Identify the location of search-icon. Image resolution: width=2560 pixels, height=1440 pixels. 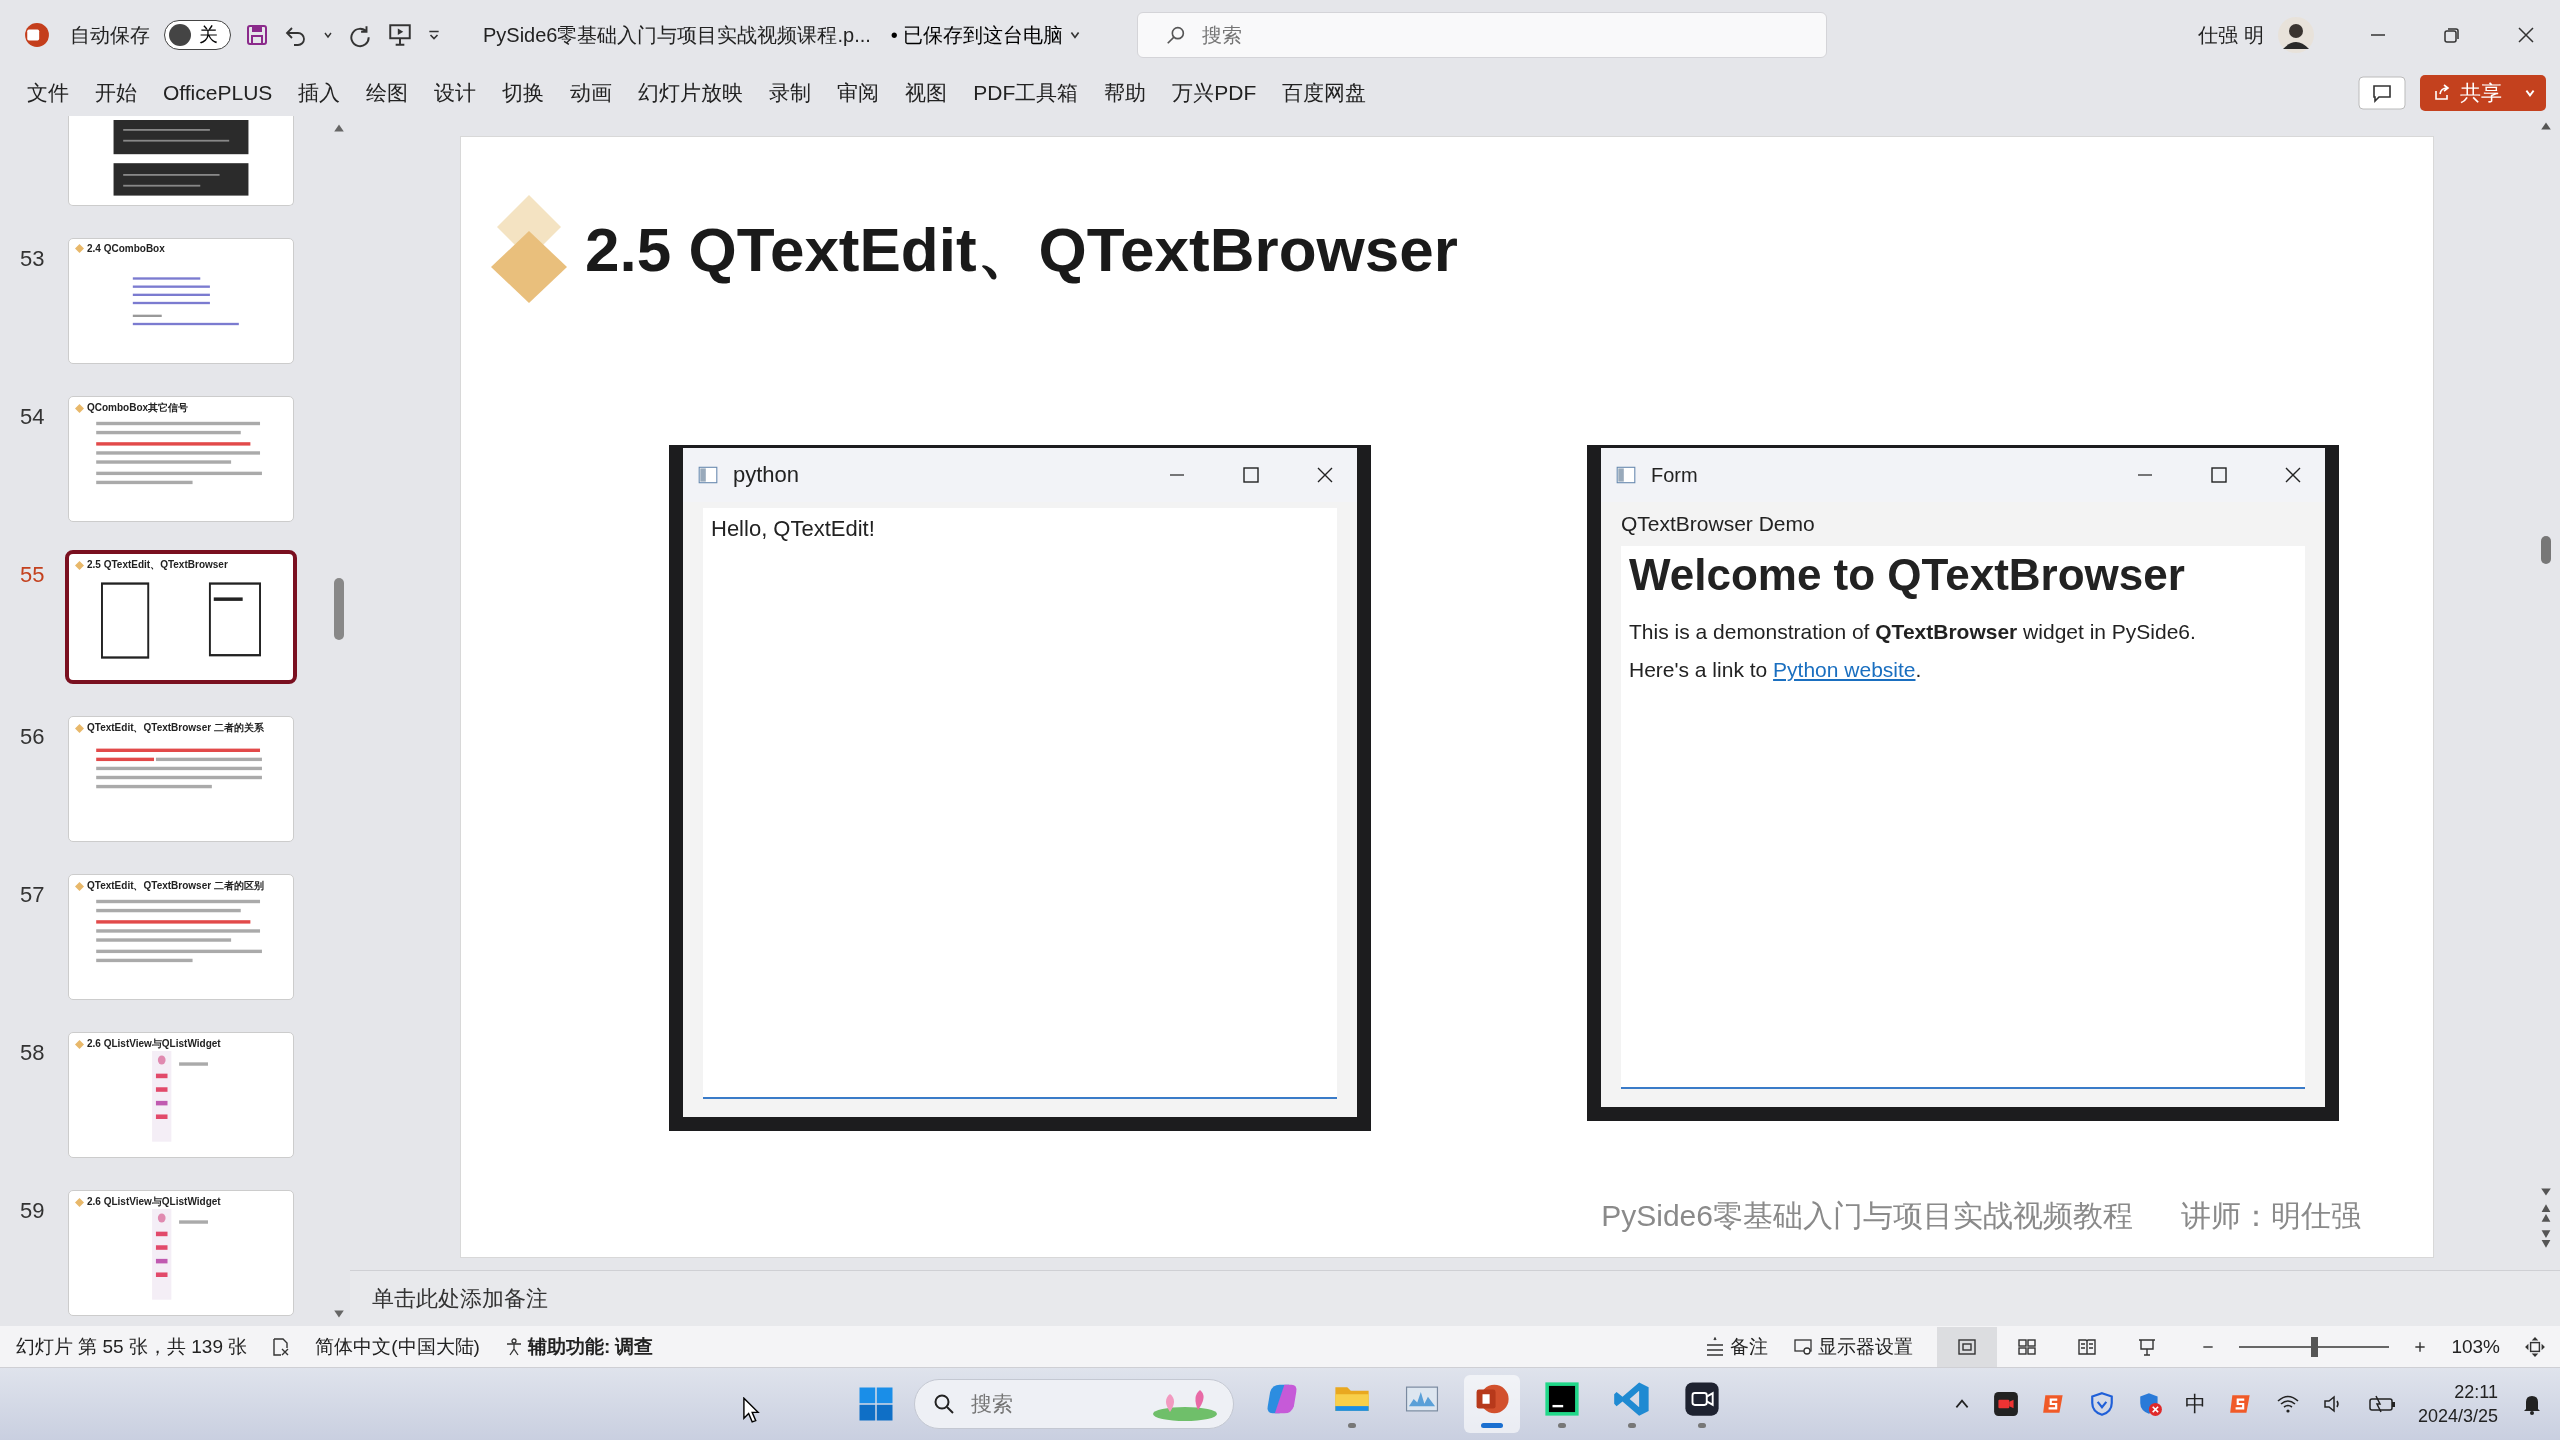
(944, 1404).